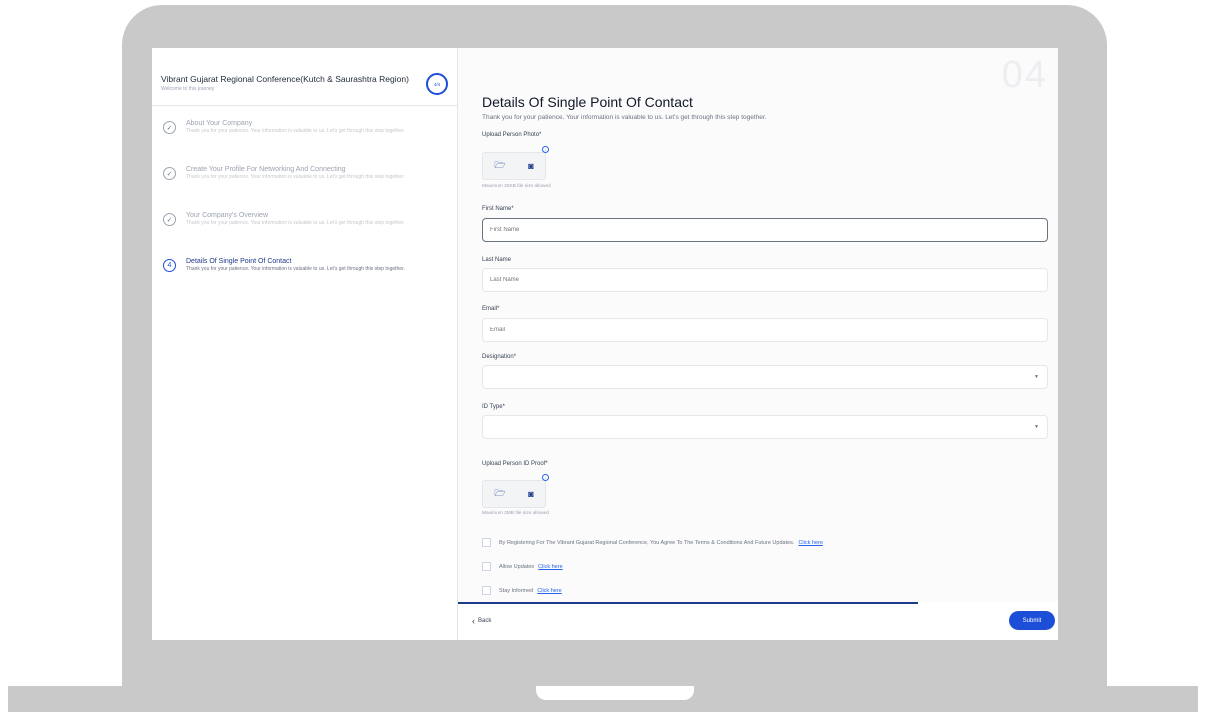 The height and width of the screenshot is (714, 1206). I want to click on conference-subtitle: Welcome to this journey, so click(188, 89).